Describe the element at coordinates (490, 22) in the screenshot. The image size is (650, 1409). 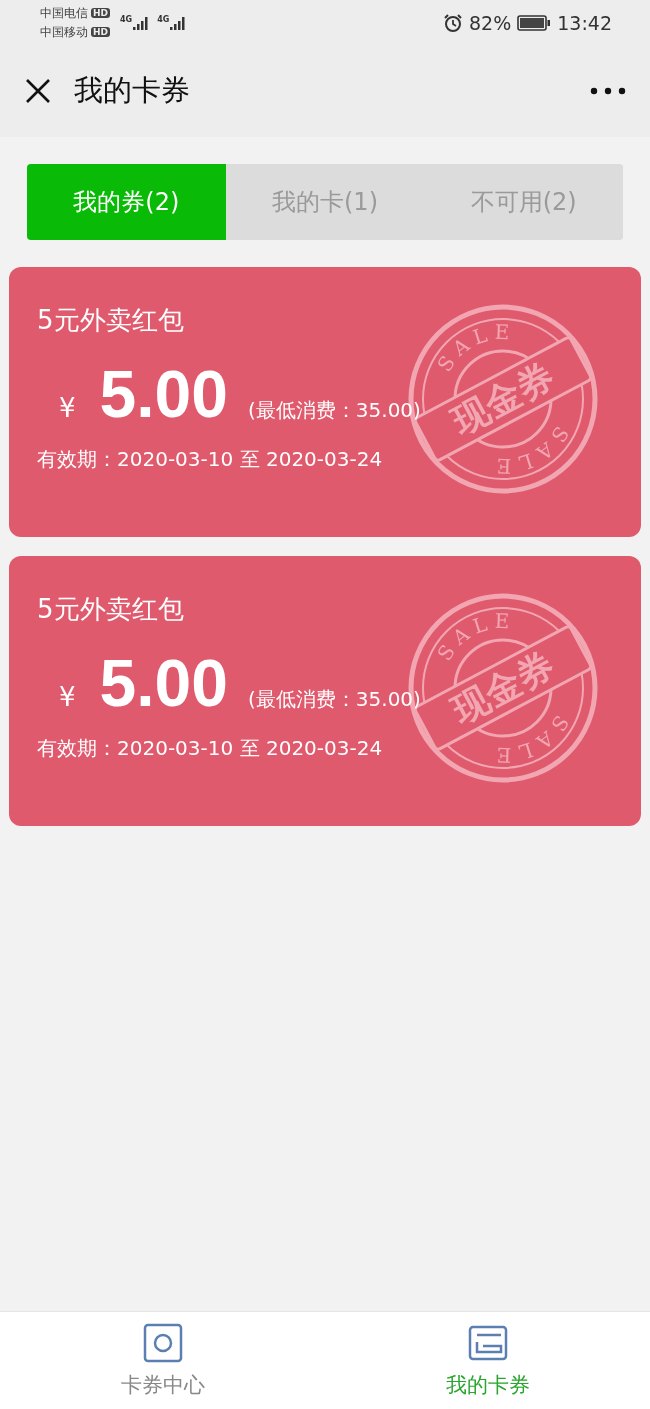
I see `battery-percentage: 82%` at that location.